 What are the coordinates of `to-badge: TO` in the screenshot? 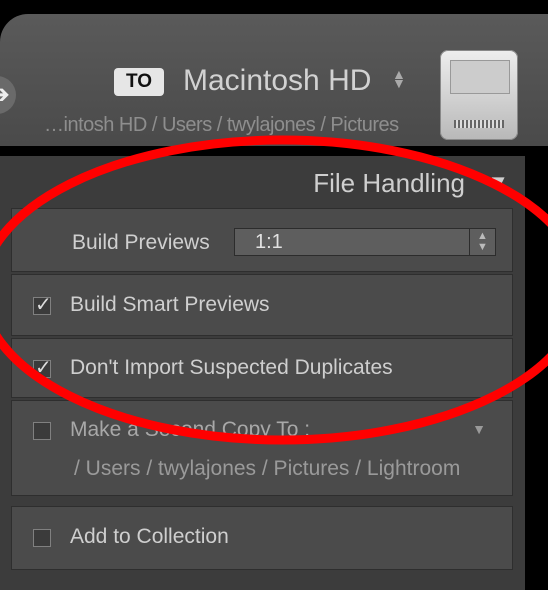 It's located at (139, 82).